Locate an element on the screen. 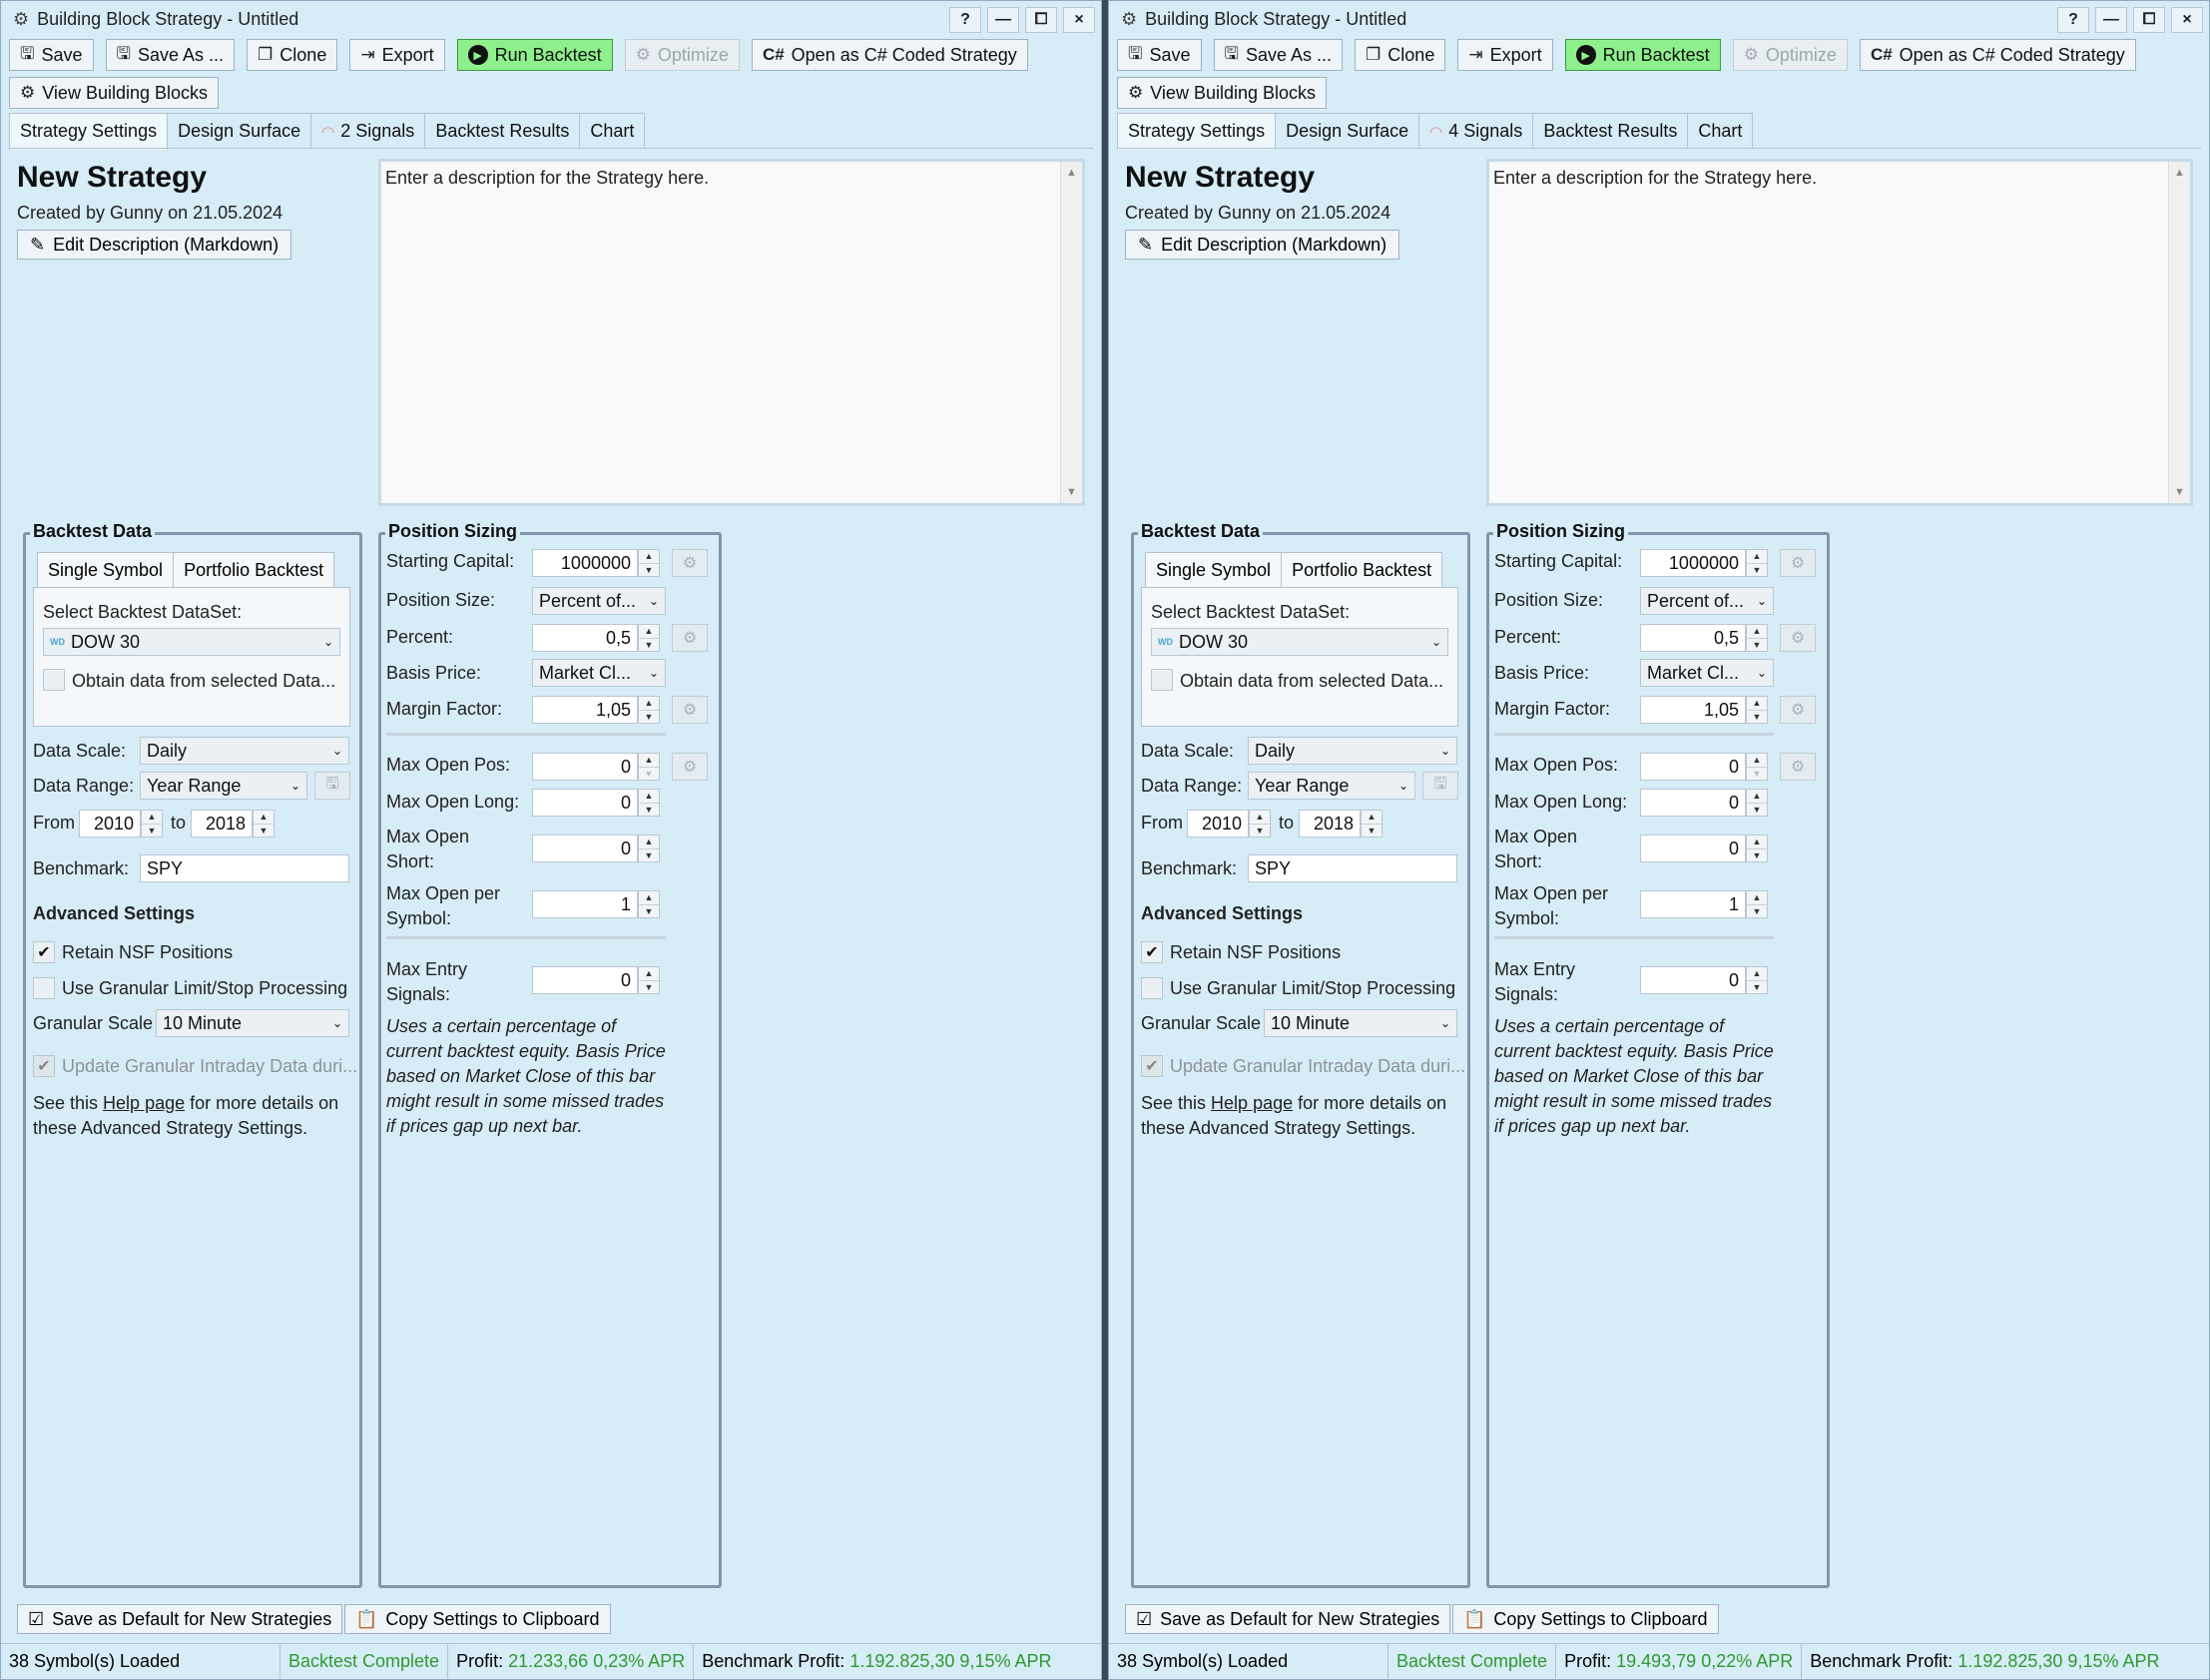  granular-processing-checkbox is located at coordinates (1152, 988).